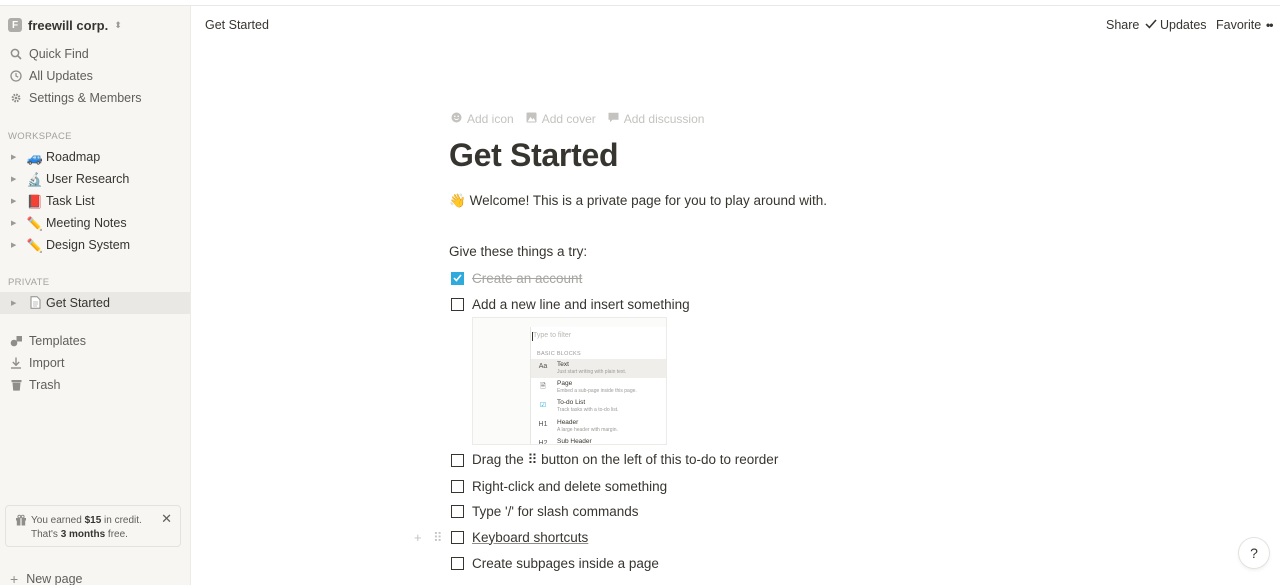 The height and width of the screenshot is (585, 1280). I want to click on updates-button: Updates, so click(1176, 25).